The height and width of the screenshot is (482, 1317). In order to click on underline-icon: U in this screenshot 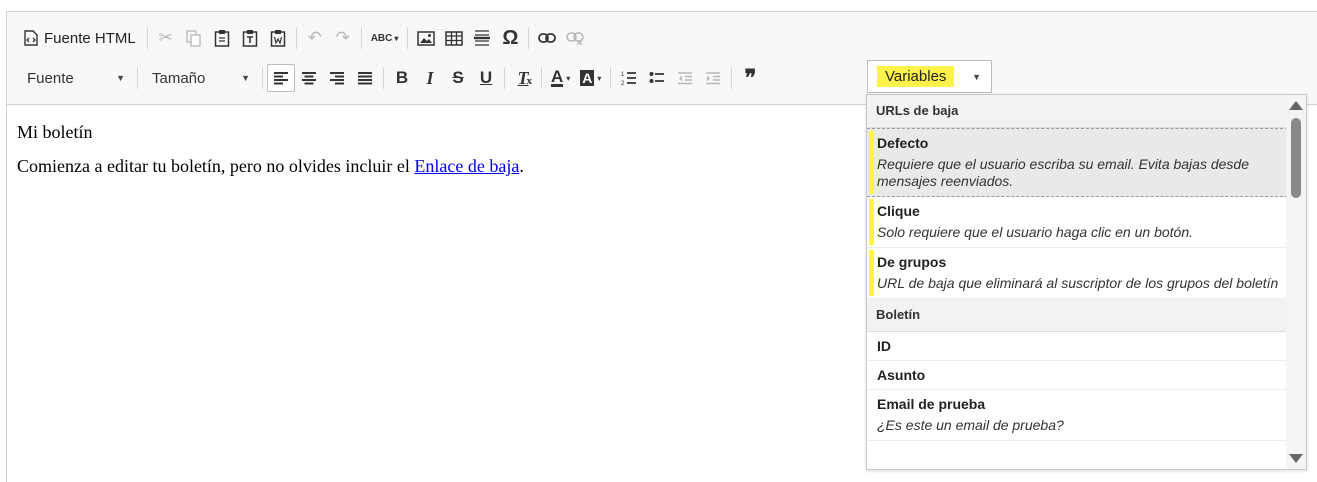, I will do `click(486, 77)`.